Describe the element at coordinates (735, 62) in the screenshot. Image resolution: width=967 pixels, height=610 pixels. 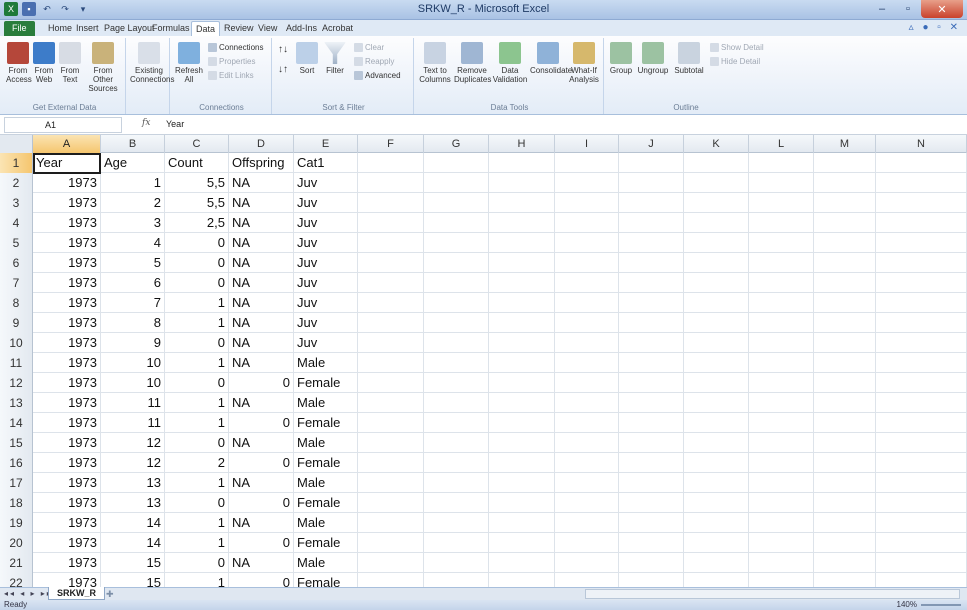
I see `hide-detail-button: Hide Detail` at that location.